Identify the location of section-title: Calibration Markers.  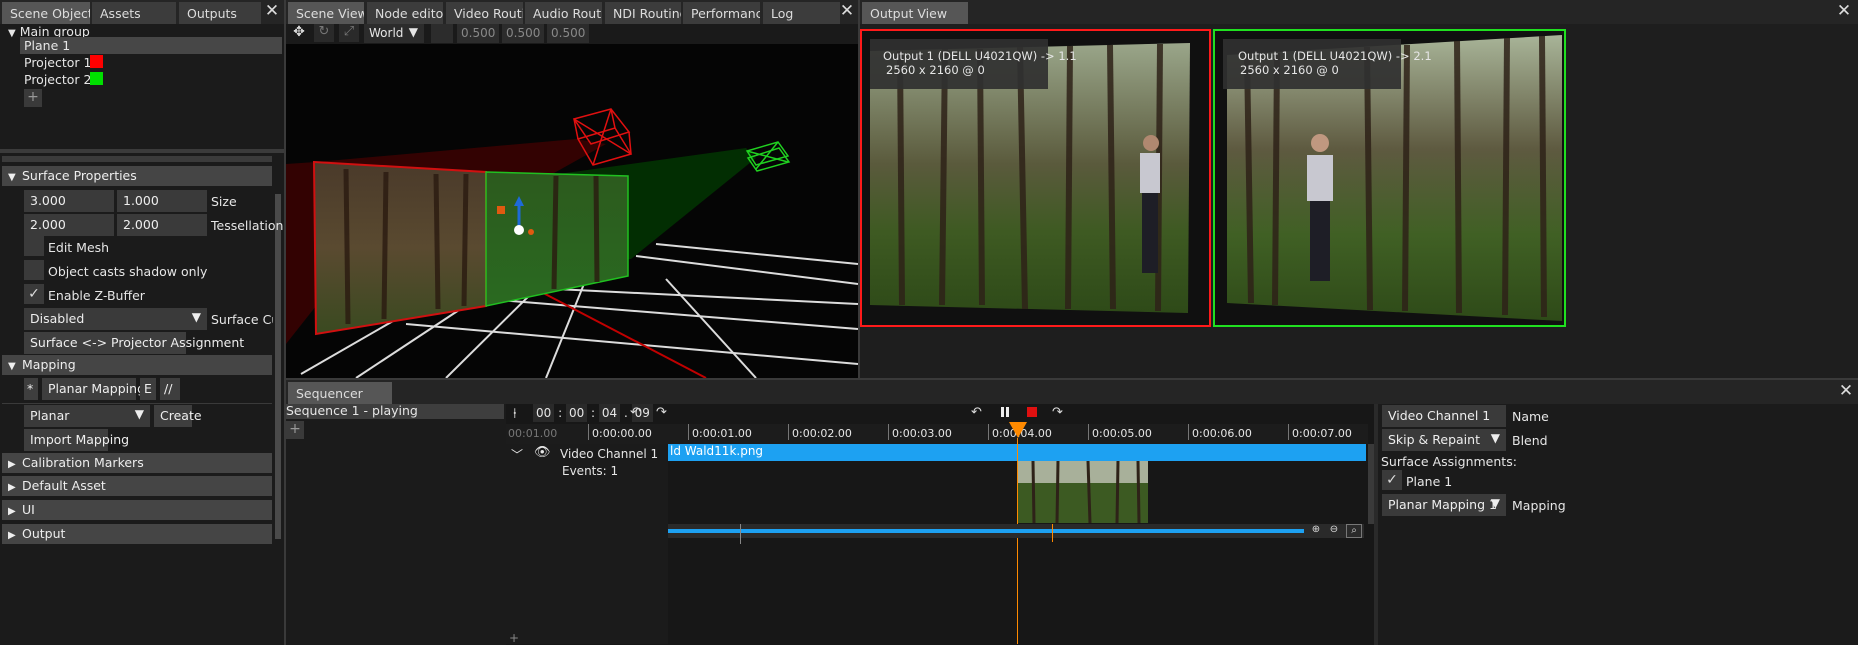
(83, 462).